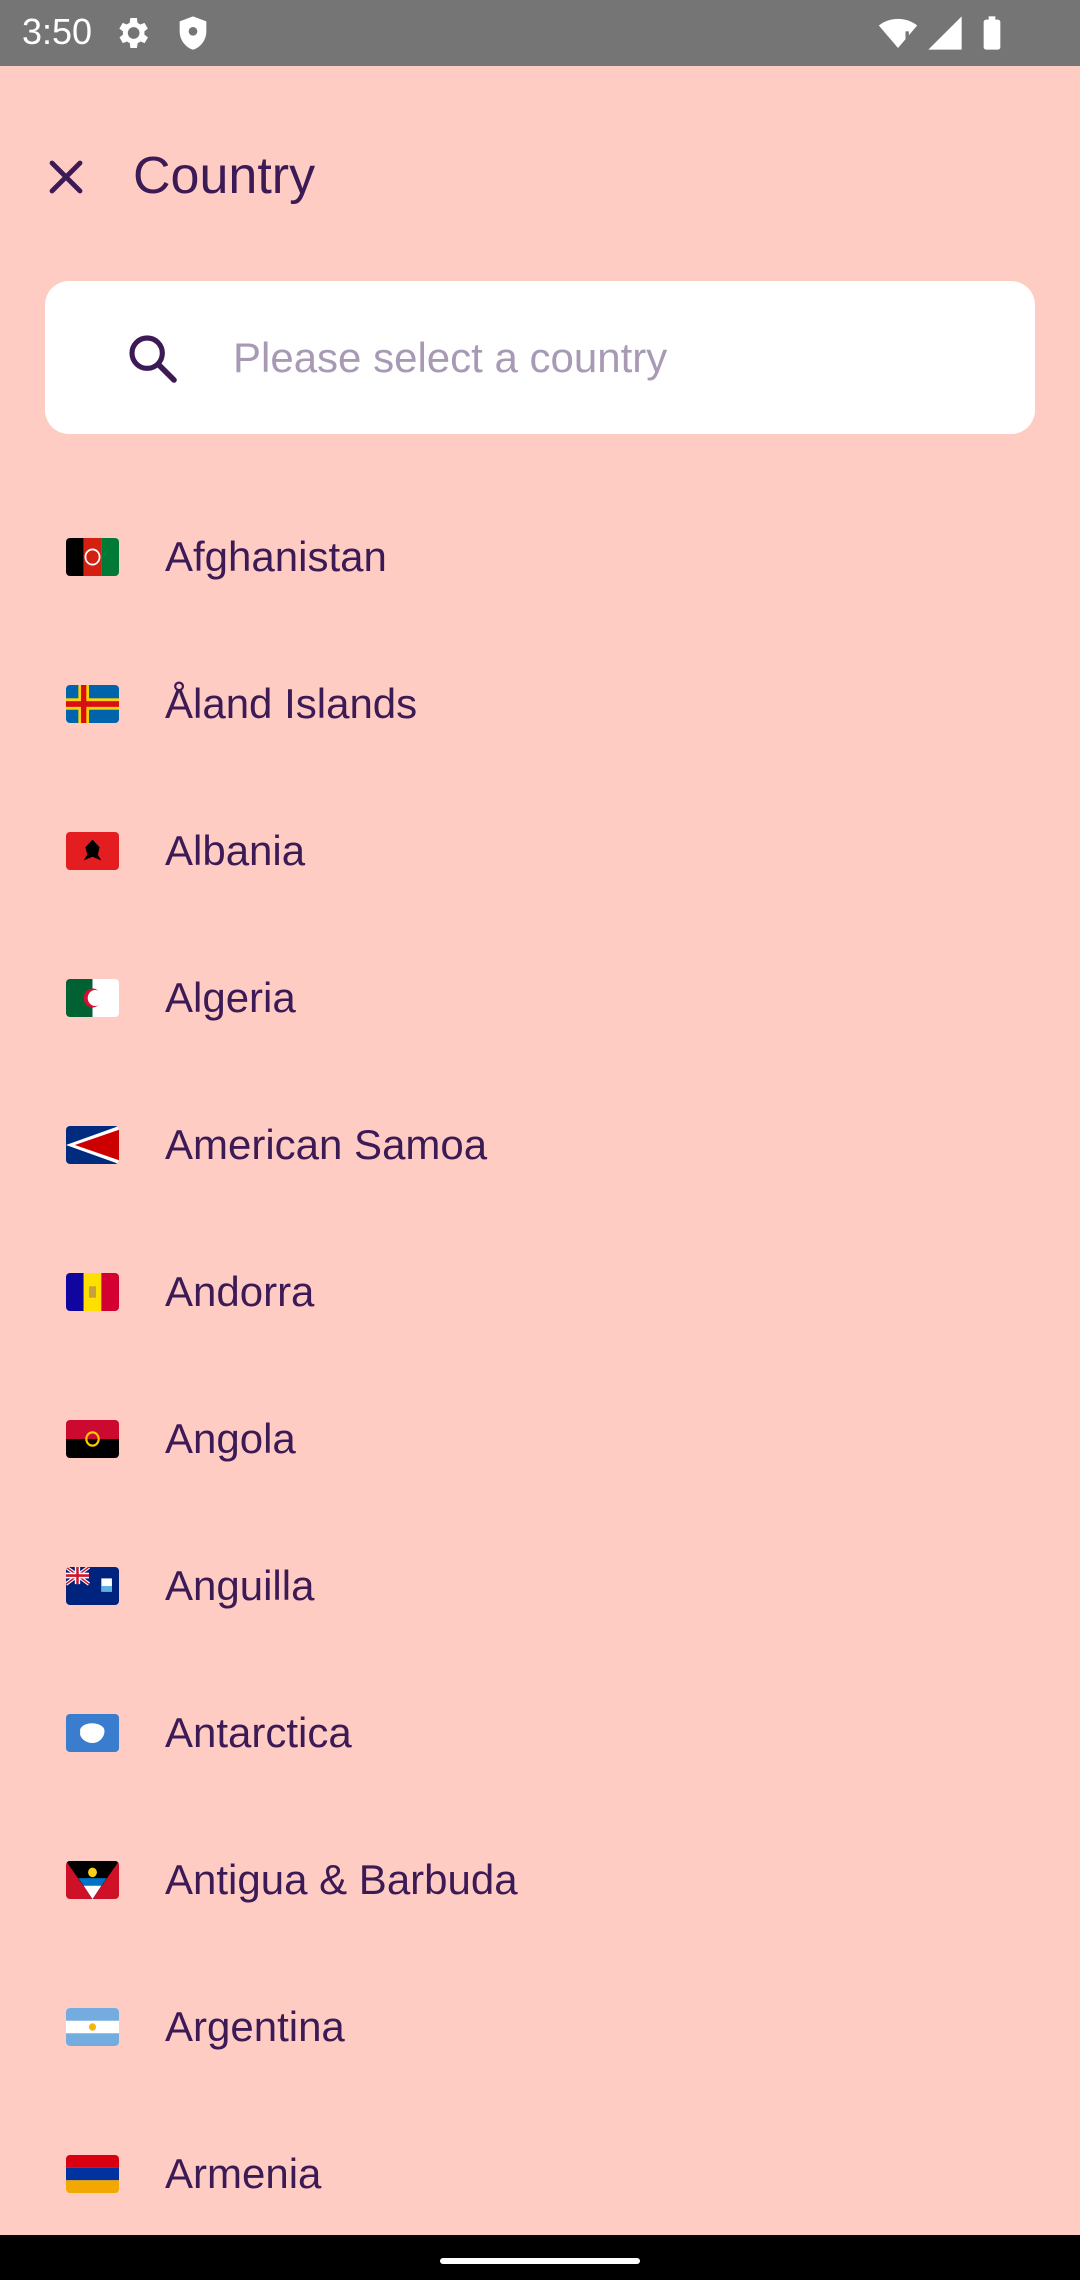 The width and height of the screenshot is (1080, 2280). I want to click on flag-argentina-icon, so click(92, 2027).